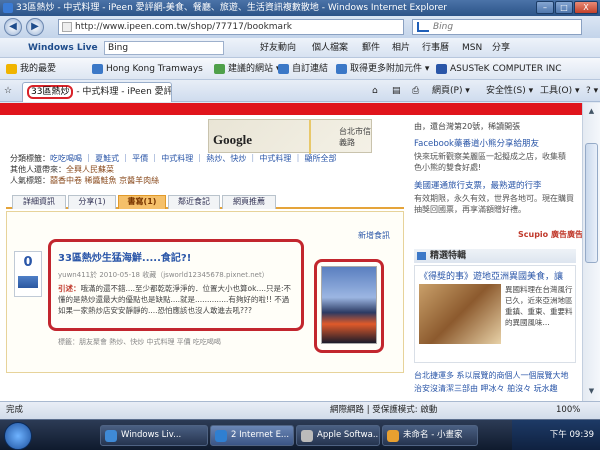 This screenshot has height=450, width=600. What do you see at coordinates (430, 435) in the screenshot?
I see `task-paint: 未命名 - 小畫家` at bounding box center [430, 435].